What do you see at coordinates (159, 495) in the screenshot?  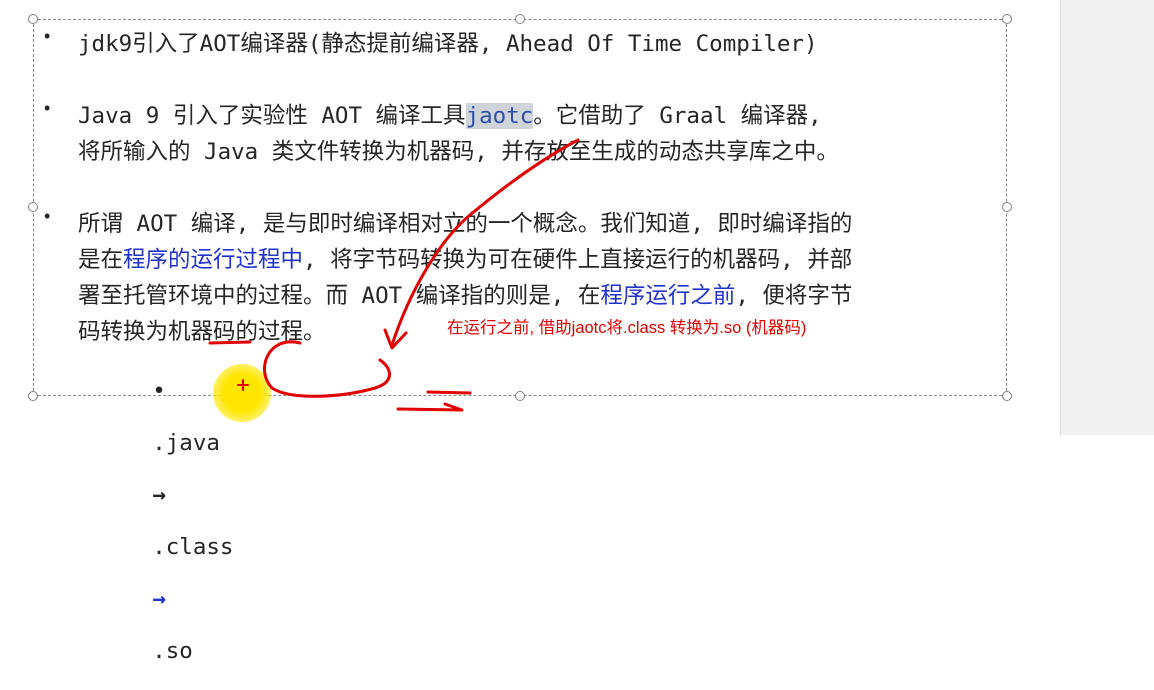 I see `arrow-java-to-class: →` at bounding box center [159, 495].